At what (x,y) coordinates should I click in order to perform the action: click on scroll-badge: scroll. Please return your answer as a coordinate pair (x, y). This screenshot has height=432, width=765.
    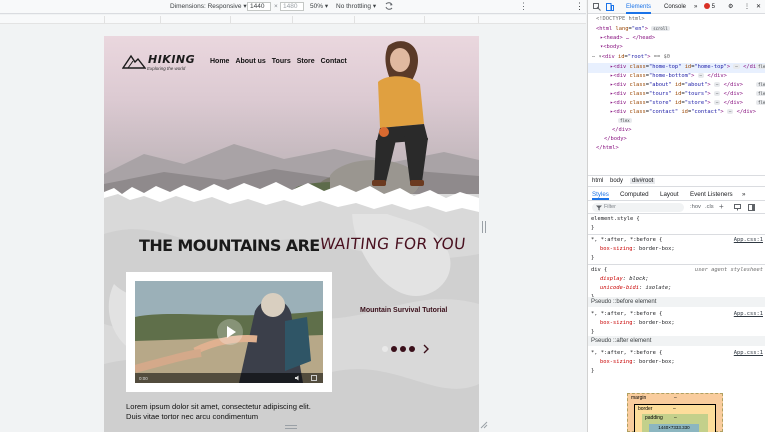
    Looking at the image, I should click on (660, 28).